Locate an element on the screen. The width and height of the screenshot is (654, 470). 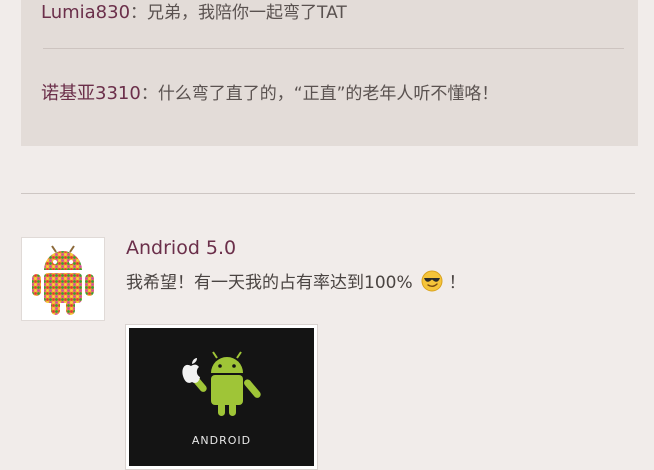
post-image: ANDROID is located at coordinates (221, 397).